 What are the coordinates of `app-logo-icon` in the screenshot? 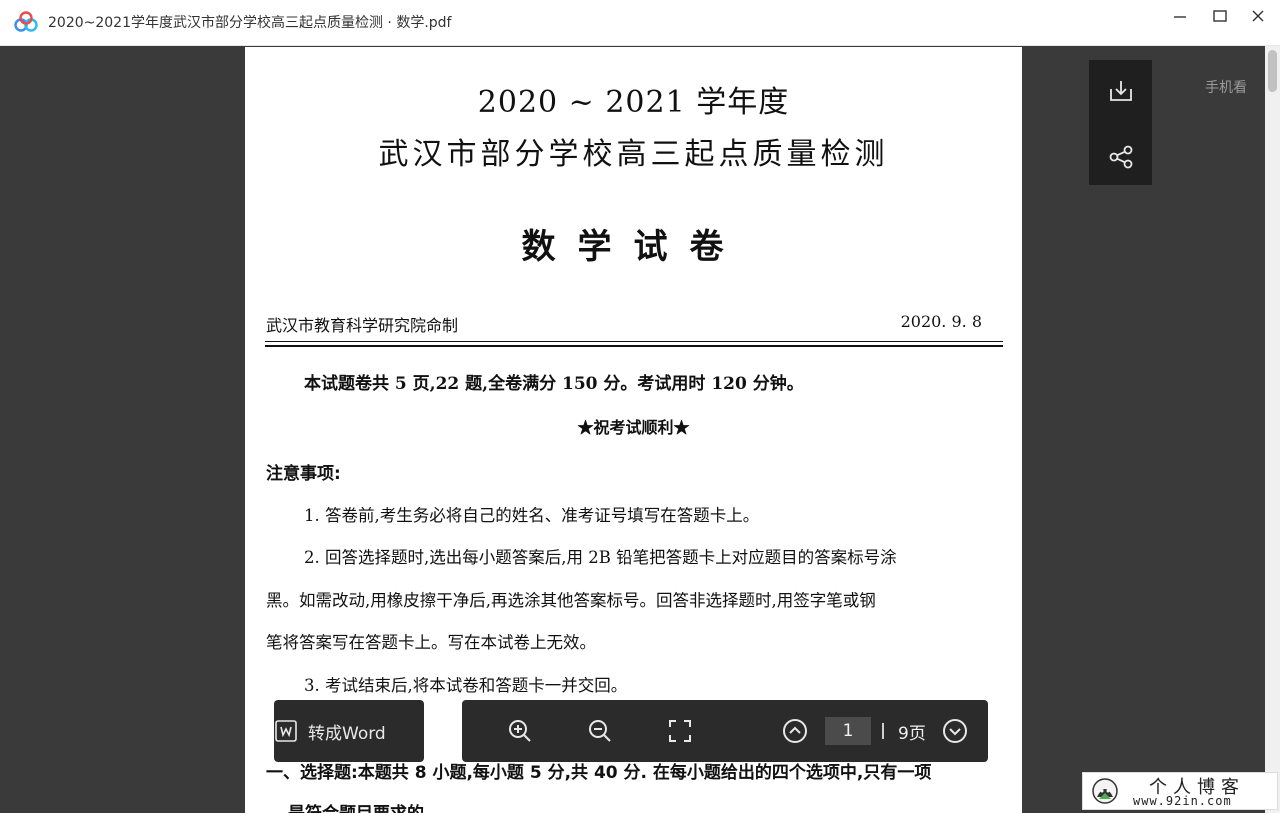 It's located at (26, 21).